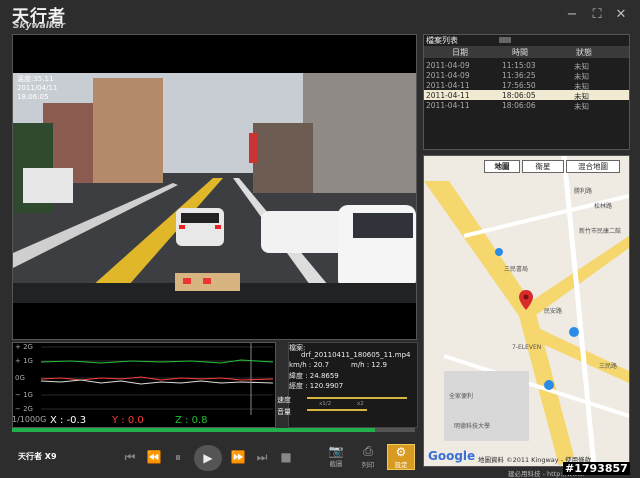 This screenshot has height=478, width=640. I want to click on satellite-view-button: 衛星, so click(543, 166).